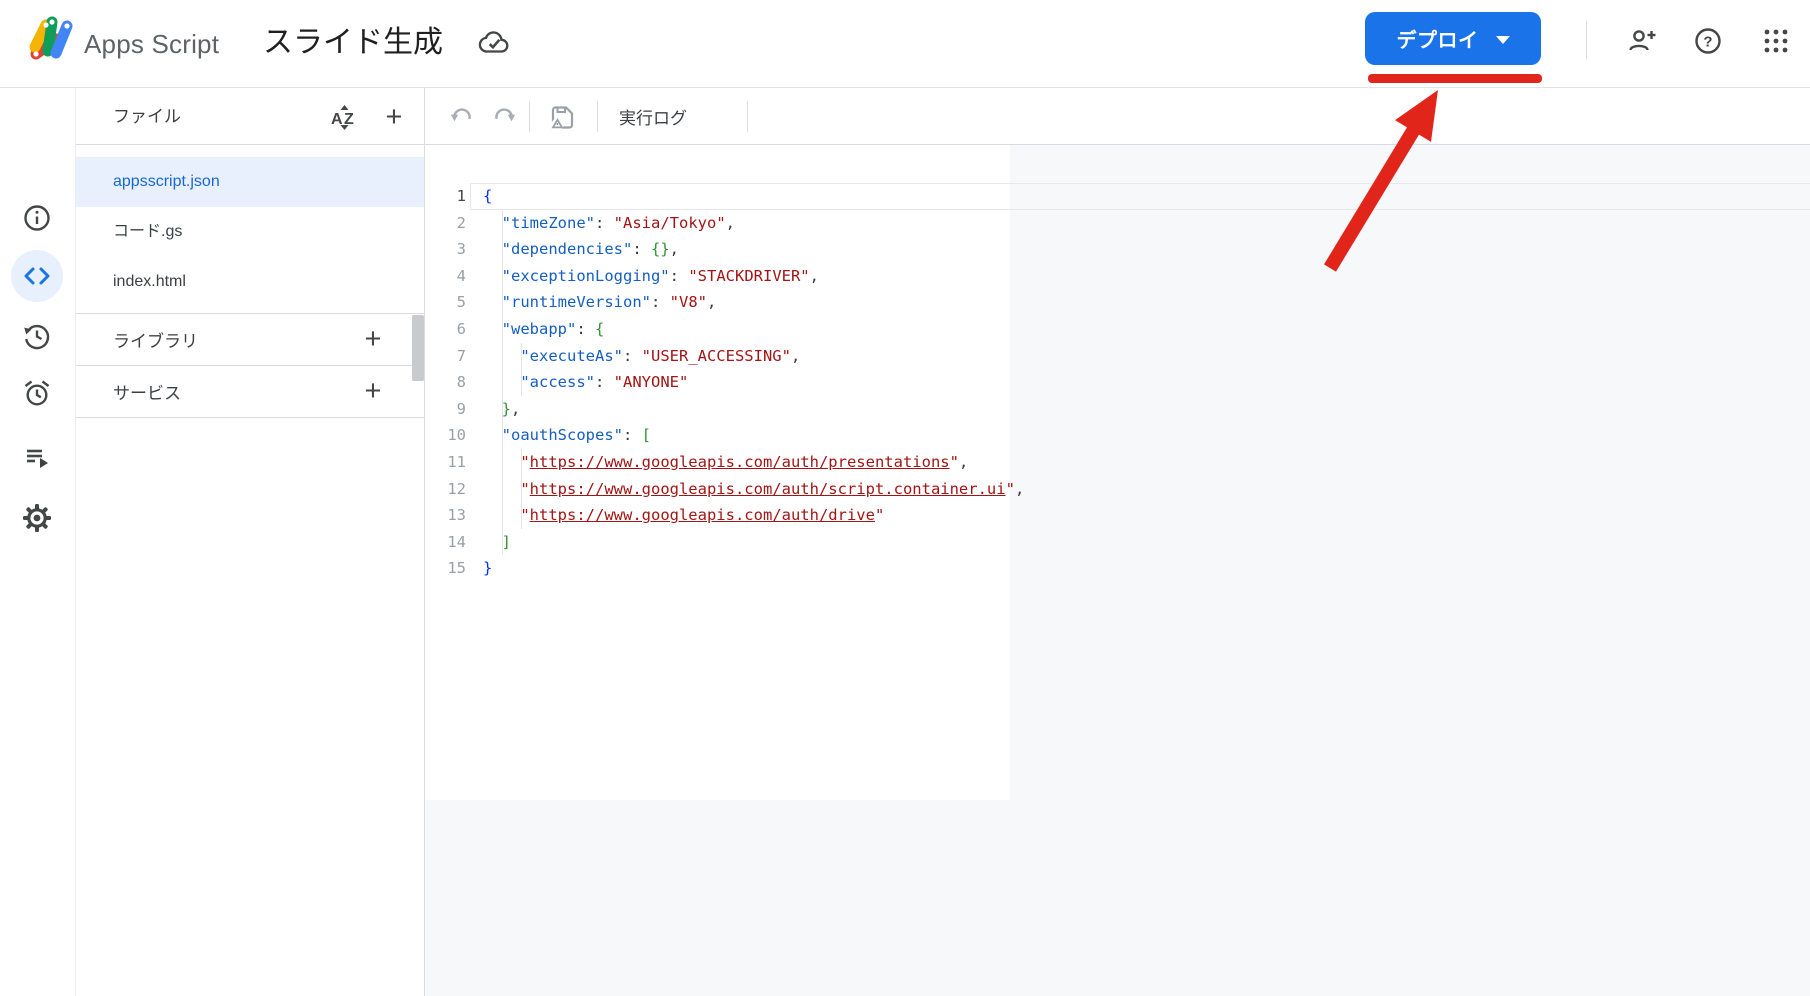 This screenshot has height=996, width=1810. What do you see at coordinates (488, 196) in the screenshot?
I see `code-line-1: {` at bounding box center [488, 196].